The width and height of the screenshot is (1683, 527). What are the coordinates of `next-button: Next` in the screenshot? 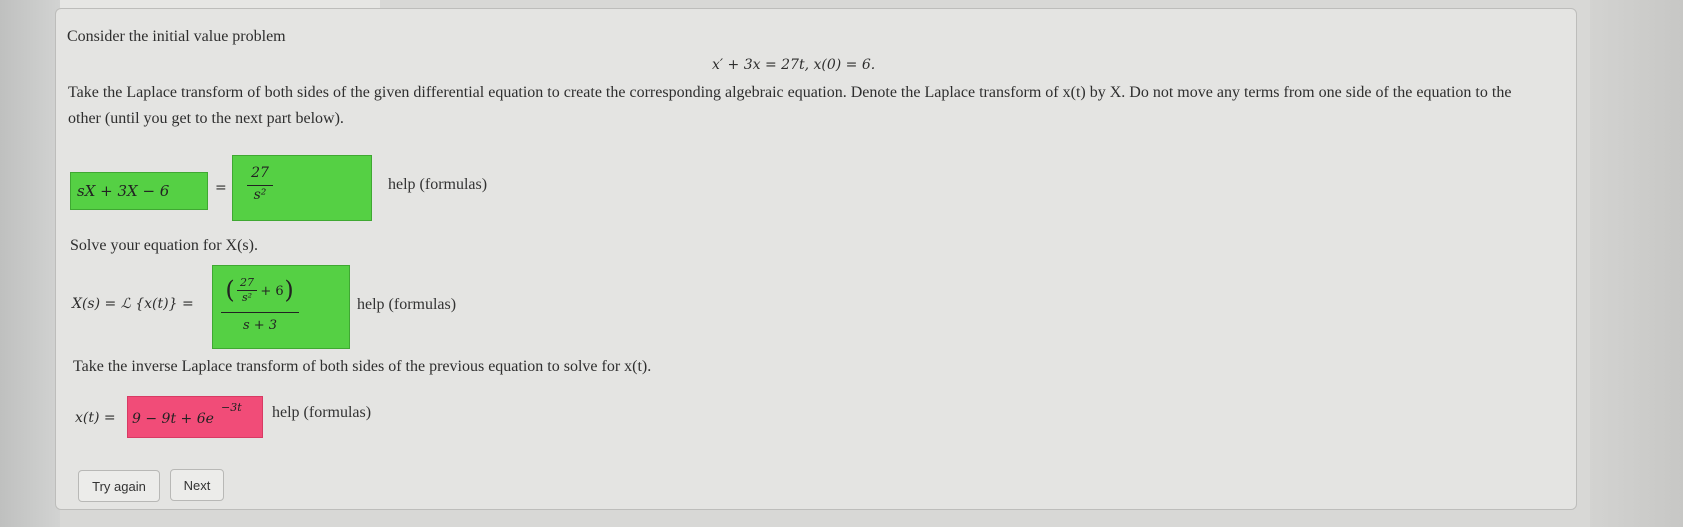 It's located at (197, 485).